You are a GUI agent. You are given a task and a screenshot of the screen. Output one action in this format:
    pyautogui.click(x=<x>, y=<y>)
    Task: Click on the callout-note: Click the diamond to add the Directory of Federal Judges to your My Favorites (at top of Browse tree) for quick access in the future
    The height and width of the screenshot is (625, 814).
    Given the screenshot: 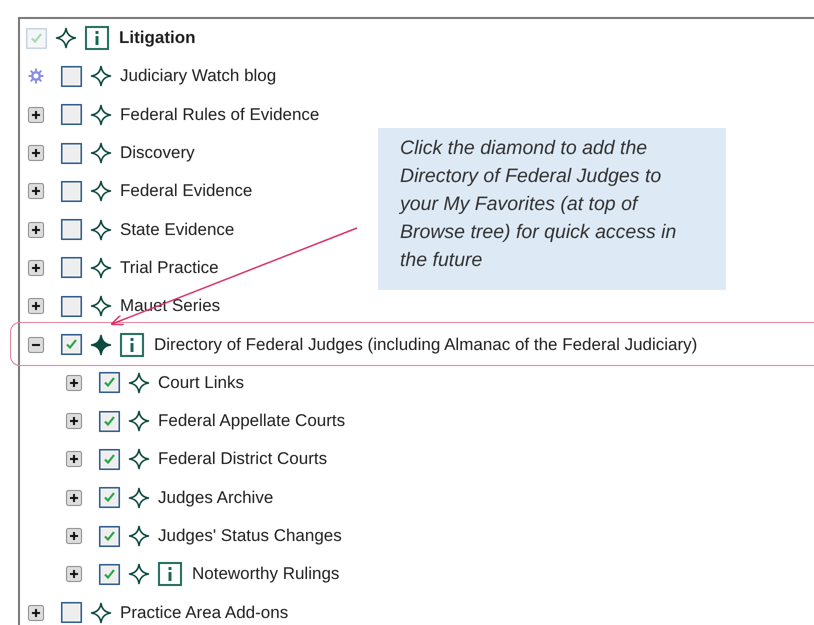 What is the action you would take?
    pyautogui.click(x=552, y=209)
    